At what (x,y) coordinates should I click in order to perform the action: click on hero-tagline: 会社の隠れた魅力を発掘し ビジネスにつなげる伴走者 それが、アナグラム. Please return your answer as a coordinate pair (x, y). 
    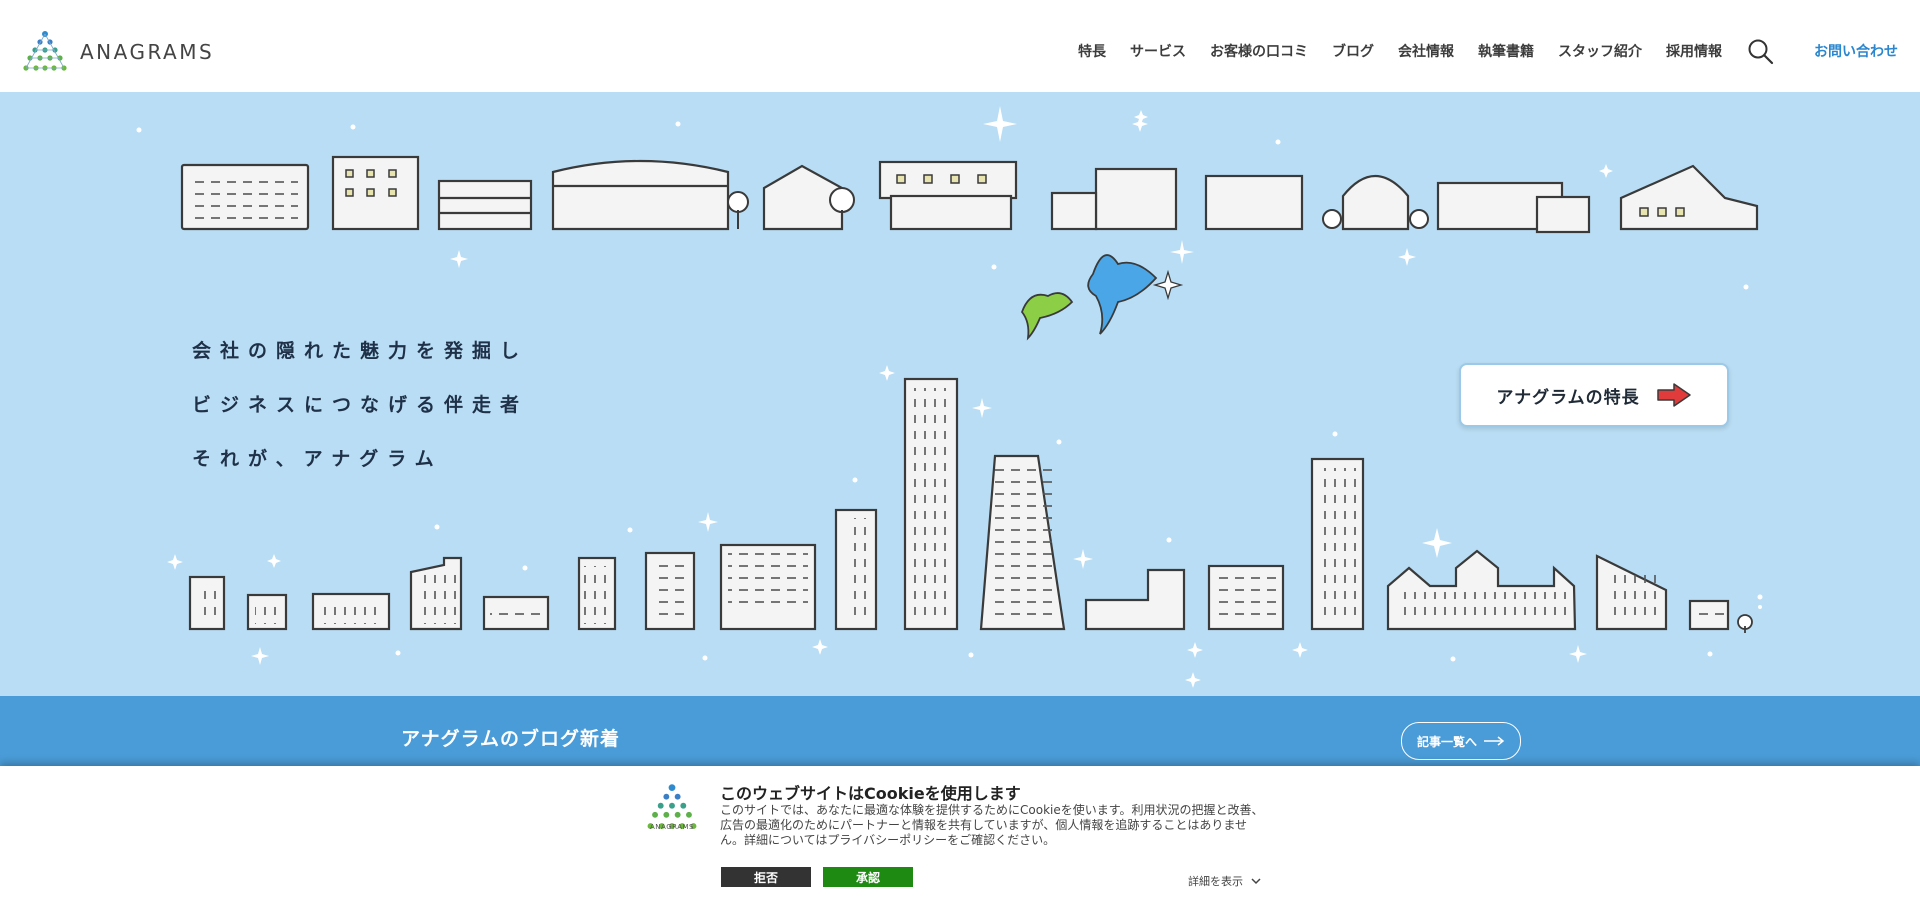
    Looking at the image, I should click on (360, 405).